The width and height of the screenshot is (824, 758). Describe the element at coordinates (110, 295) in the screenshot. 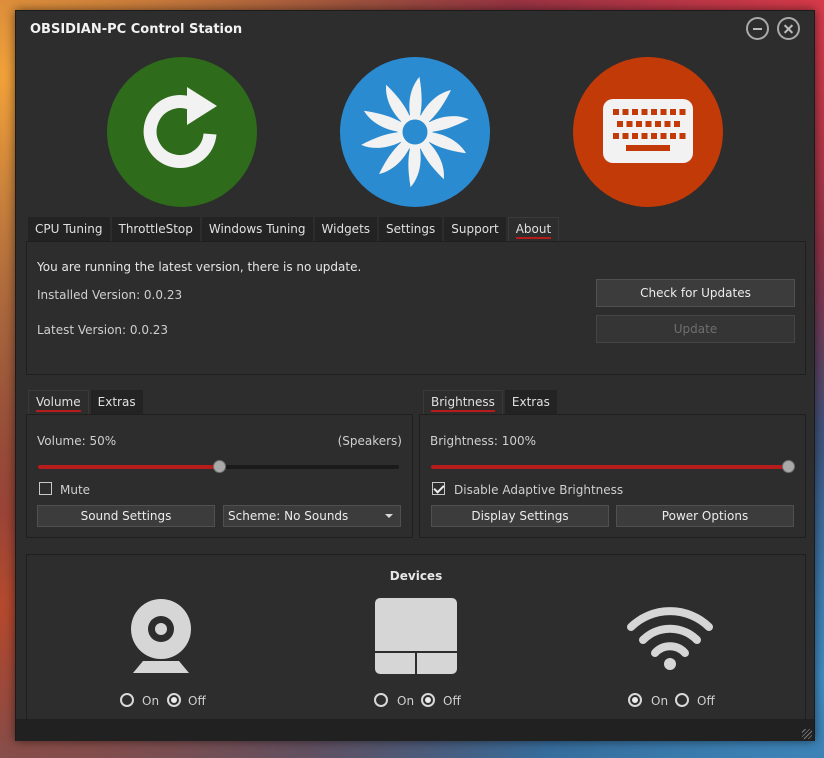

I see `installed-version: Installed Version: 0.0.23` at that location.